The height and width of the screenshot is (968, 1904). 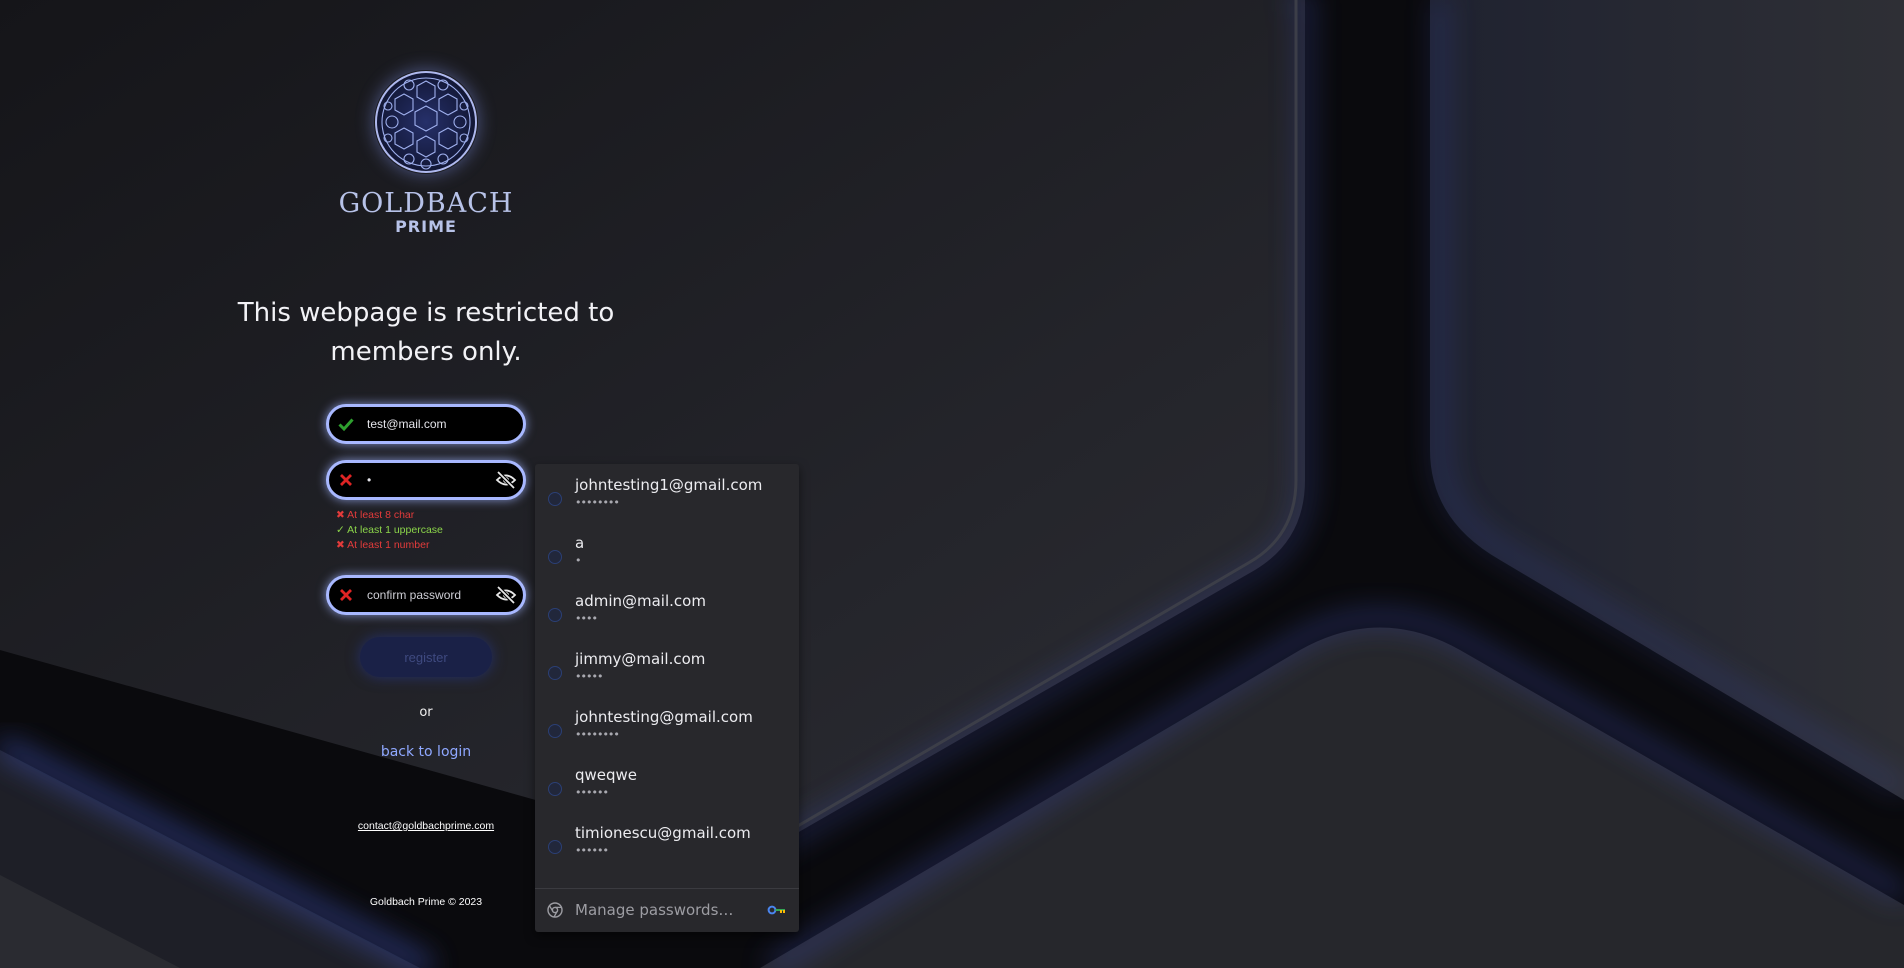 I want to click on autofill-item: timionescu@gmail.com ••••••, so click(x=667, y=841).